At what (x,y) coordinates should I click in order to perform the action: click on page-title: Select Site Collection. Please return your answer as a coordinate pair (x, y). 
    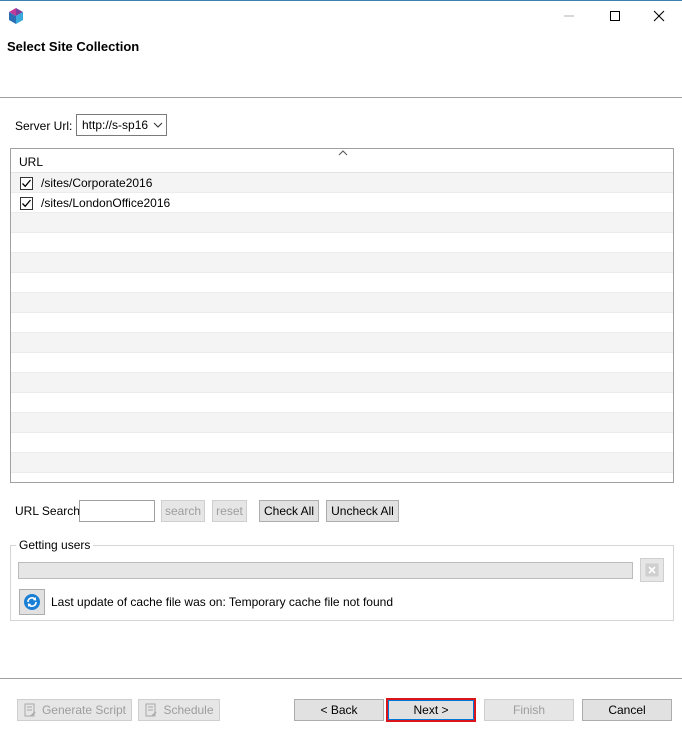
    Looking at the image, I should click on (73, 46).